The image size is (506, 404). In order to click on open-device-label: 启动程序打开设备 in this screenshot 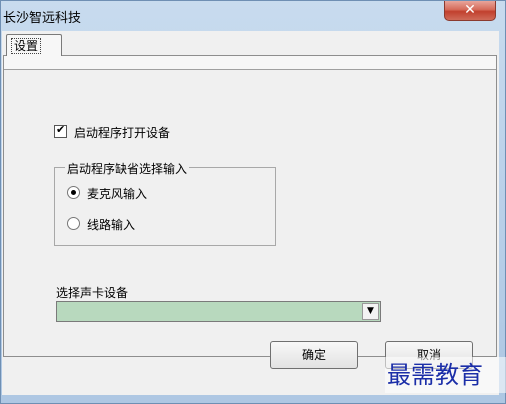, I will do `click(122, 133)`.